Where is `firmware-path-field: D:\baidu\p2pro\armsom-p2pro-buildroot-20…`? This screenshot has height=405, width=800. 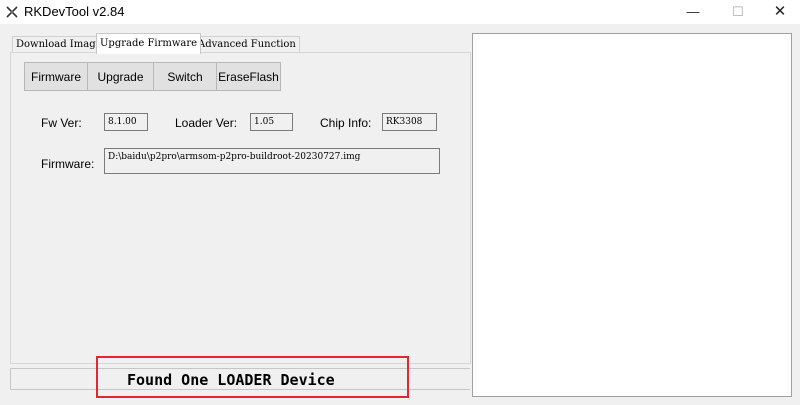
firmware-path-field: D:\baidu\p2pro\armsom-p2pro-buildroot-20… is located at coordinates (272, 161).